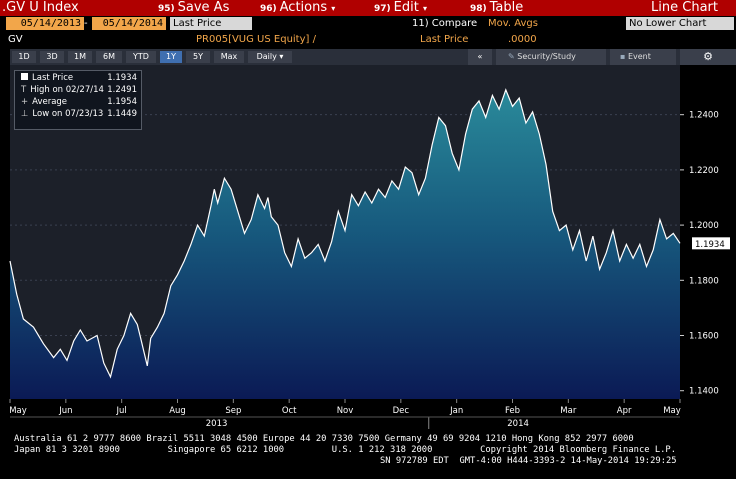  Describe the element at coordinates (177, 411) in the screenshot. I see `x-month-label-3: Aug` at that location.